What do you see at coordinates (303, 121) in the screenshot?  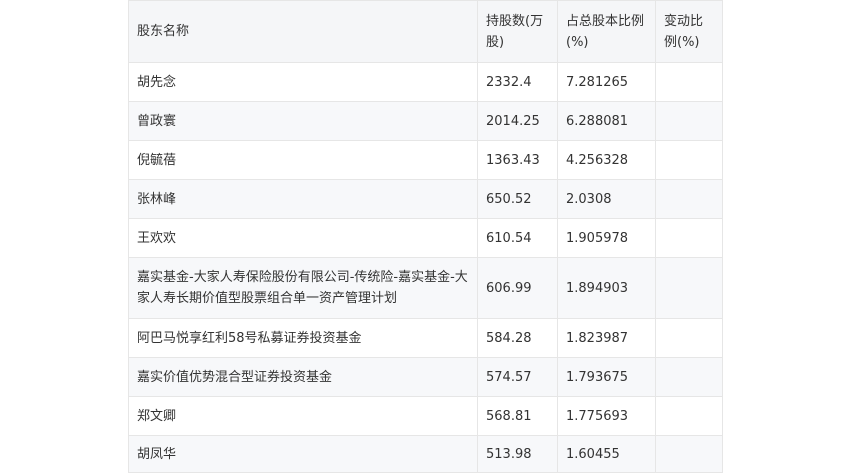 I see `cell-name: 曾政寰` at bounding box center [303, 121].